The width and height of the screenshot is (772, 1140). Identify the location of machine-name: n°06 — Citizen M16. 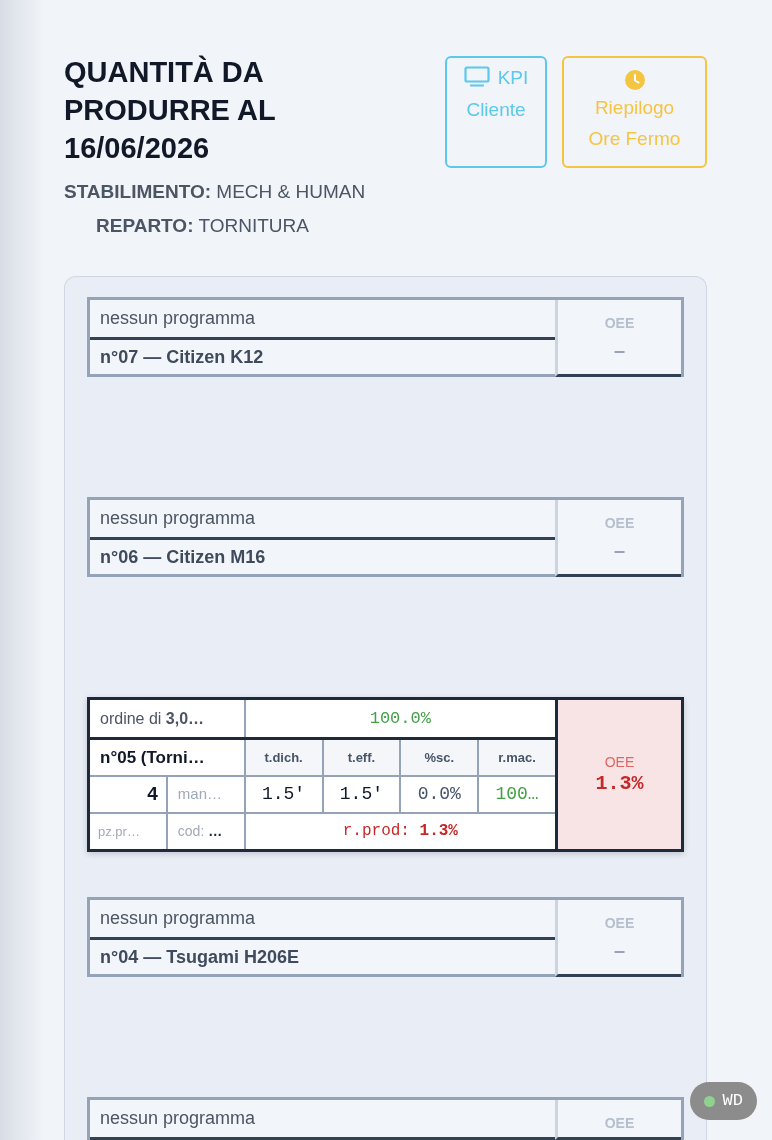
(322, 558).